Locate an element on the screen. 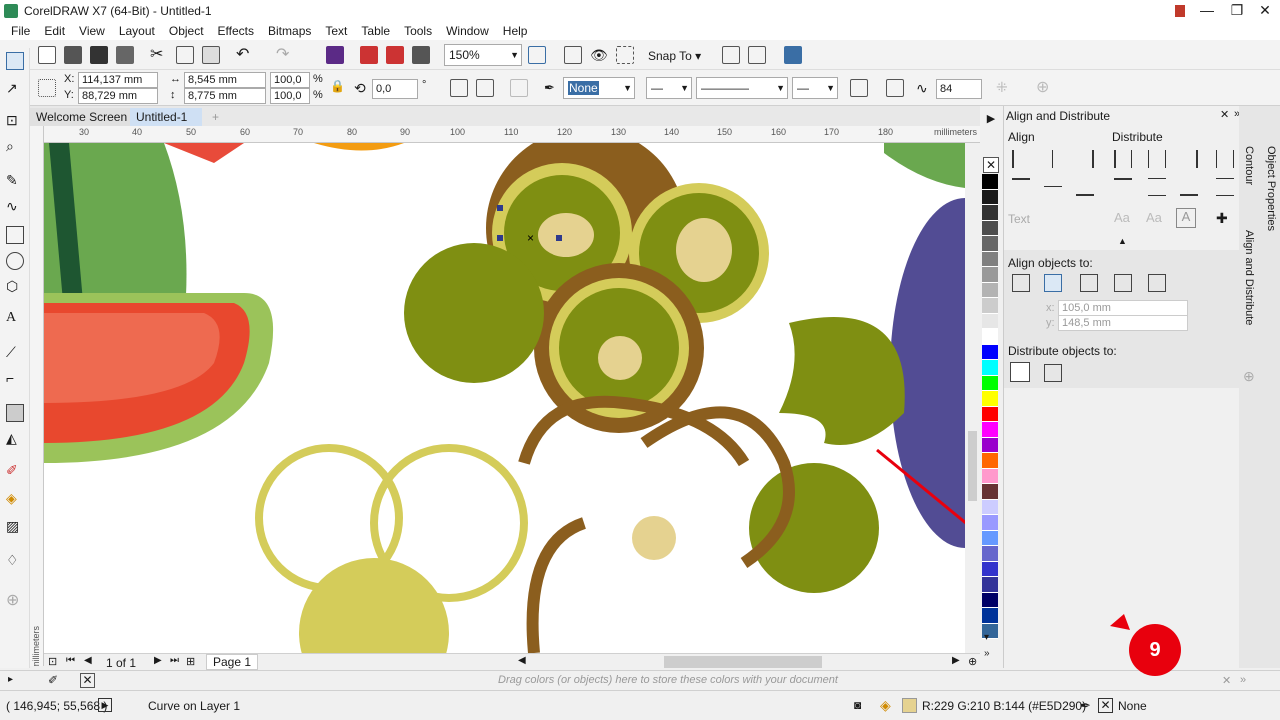 The width and height of the screenshot is (1280, 720). grape-bitten is located at coordinates (842, 381).